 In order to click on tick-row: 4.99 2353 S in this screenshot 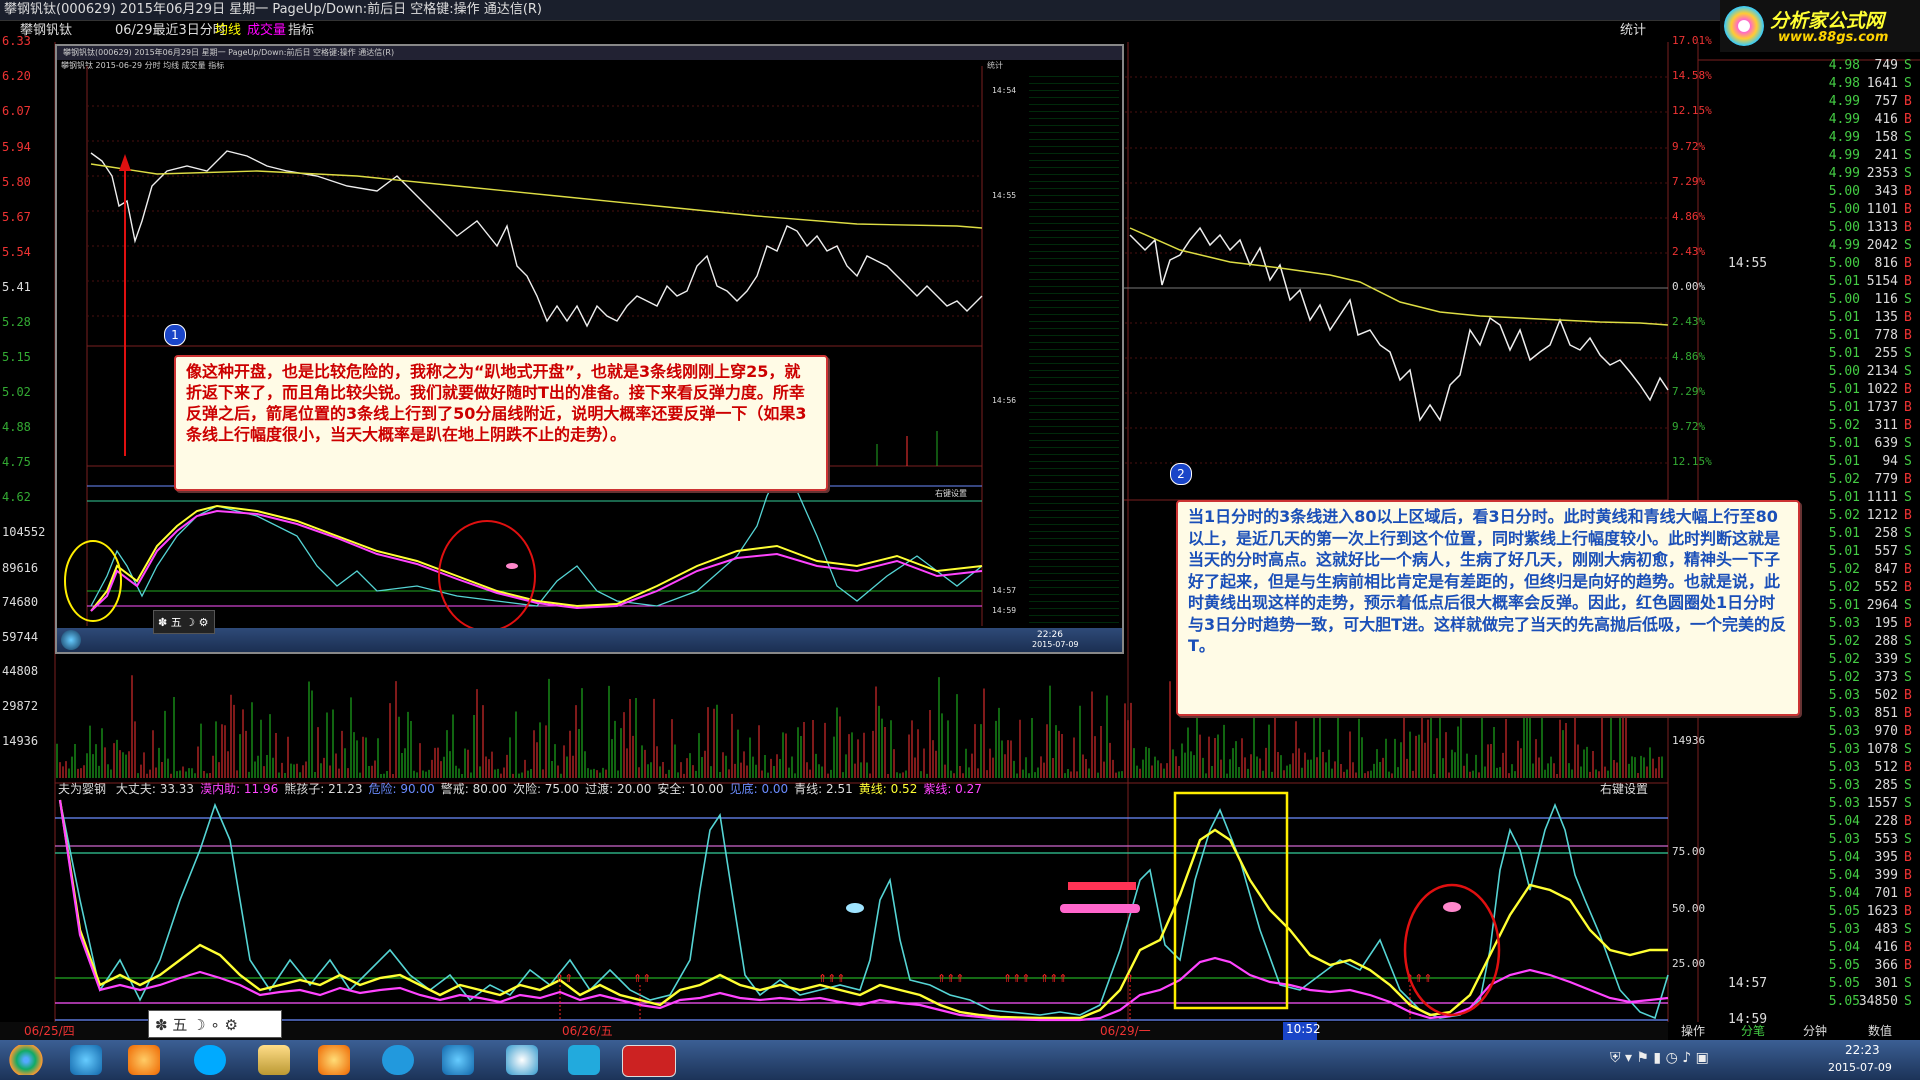, I will do `click(1810, 175)`.